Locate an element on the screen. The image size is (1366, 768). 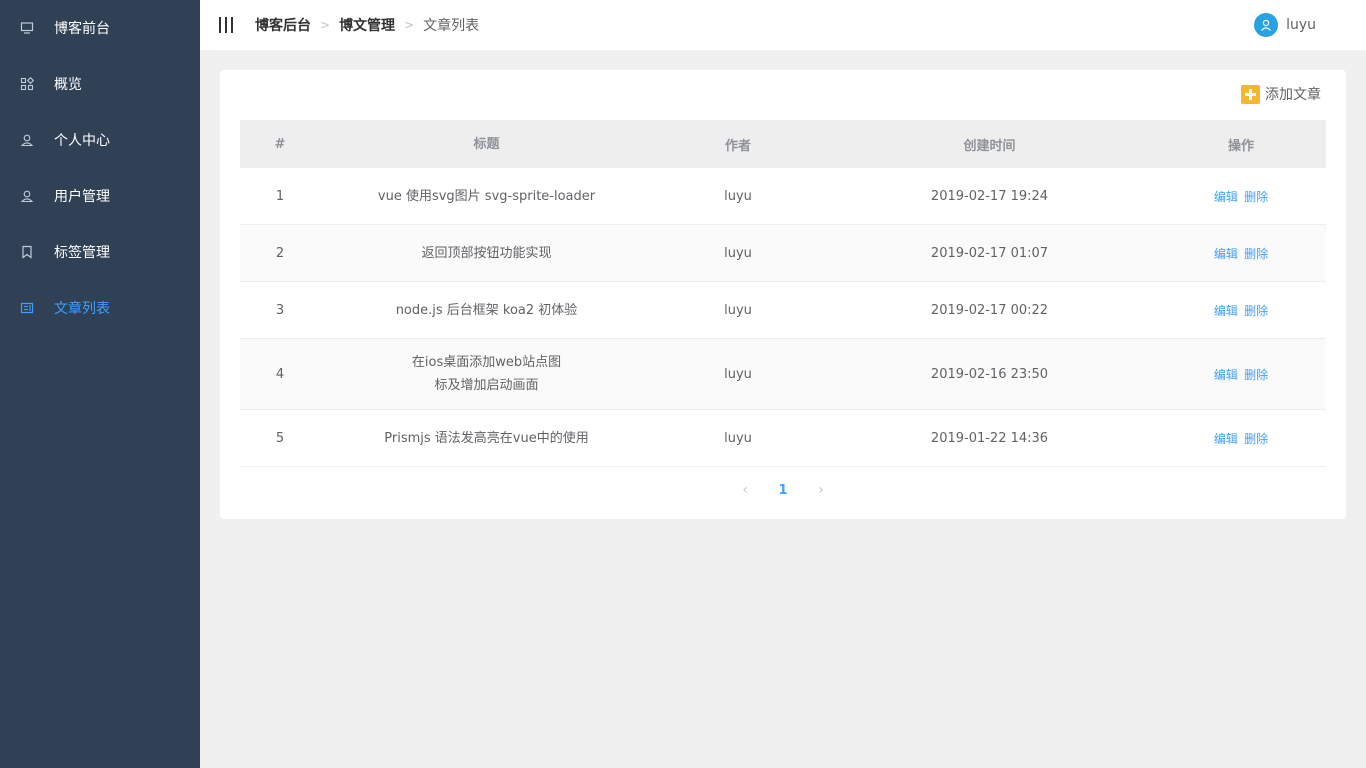
row-title: 在ios桌面添加web站点图标及增加启动画面 is located at coordinates (486, 374).